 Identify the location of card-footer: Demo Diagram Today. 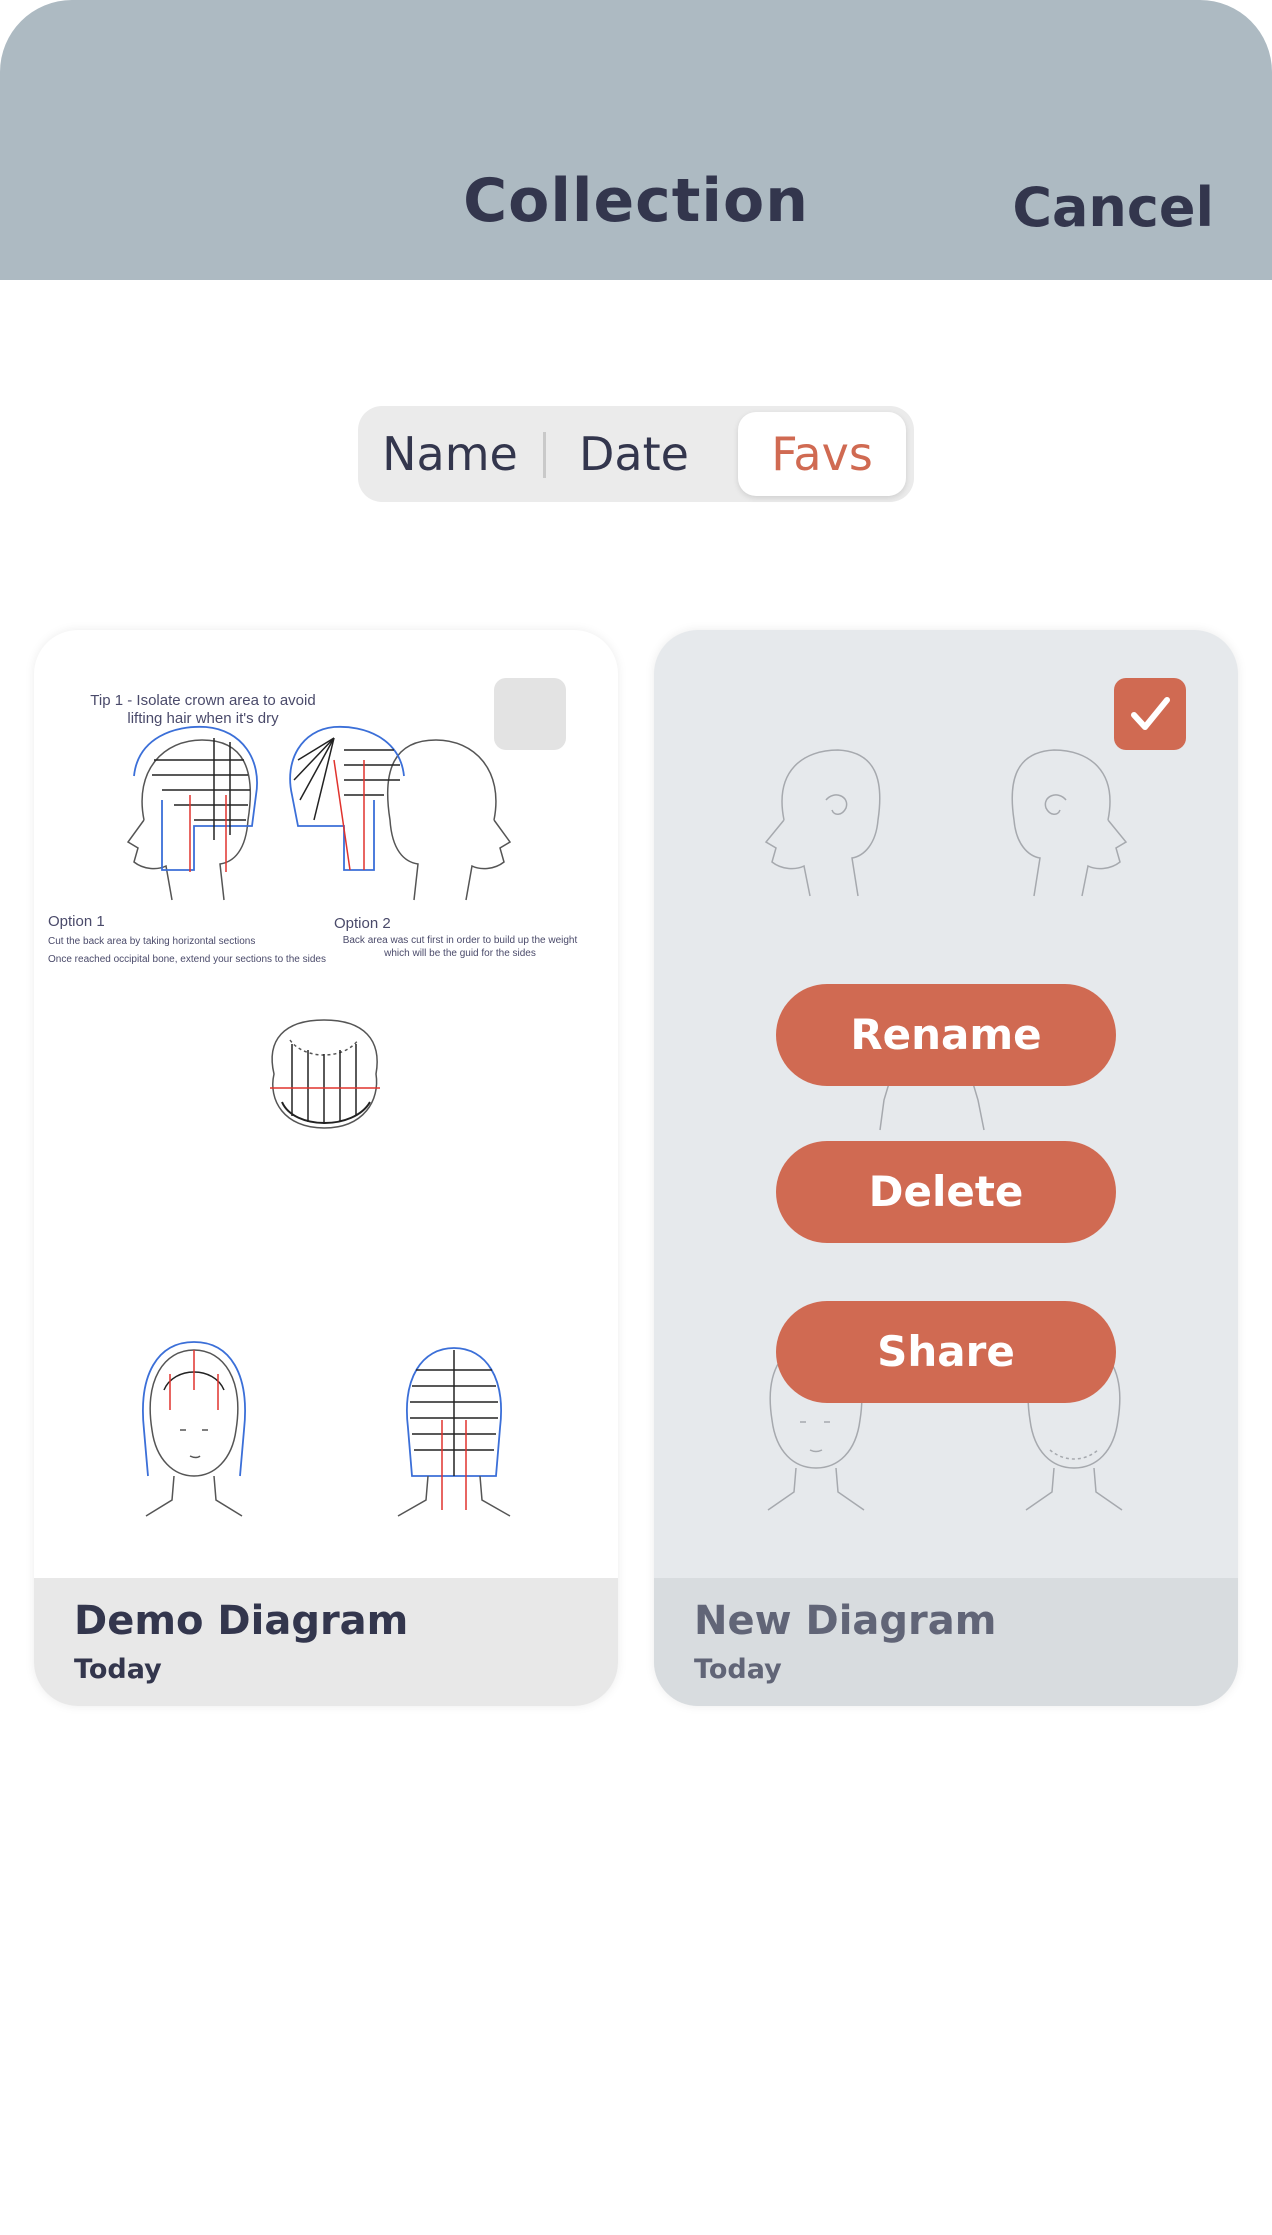
(326, 1642).